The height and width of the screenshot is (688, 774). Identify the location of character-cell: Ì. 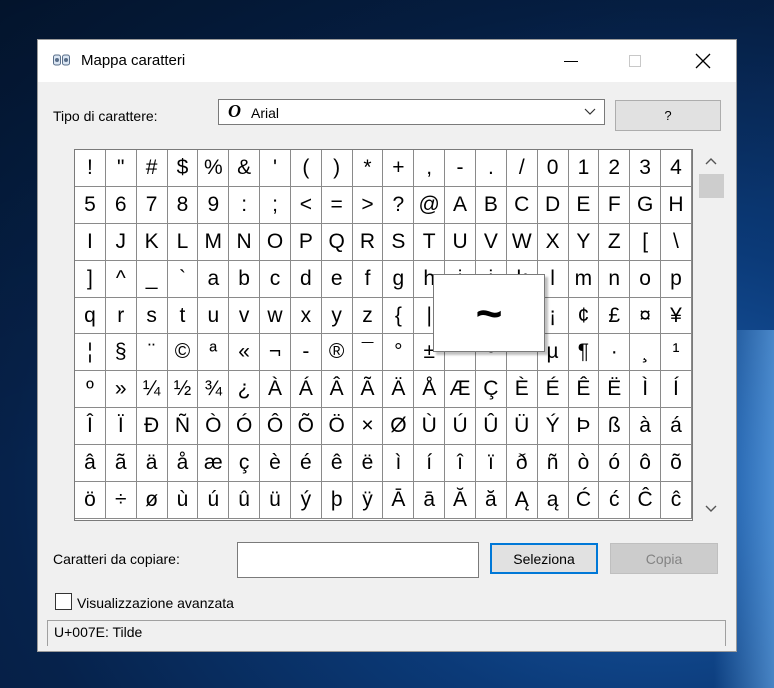
(646, 390).